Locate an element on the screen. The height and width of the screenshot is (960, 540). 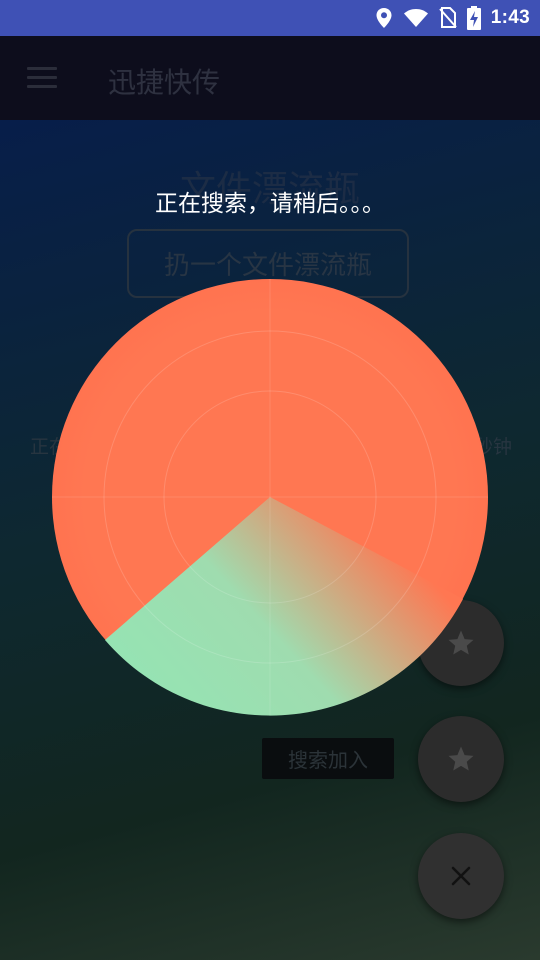
status-icons: 1:43 is located at coordinates (452, 18).